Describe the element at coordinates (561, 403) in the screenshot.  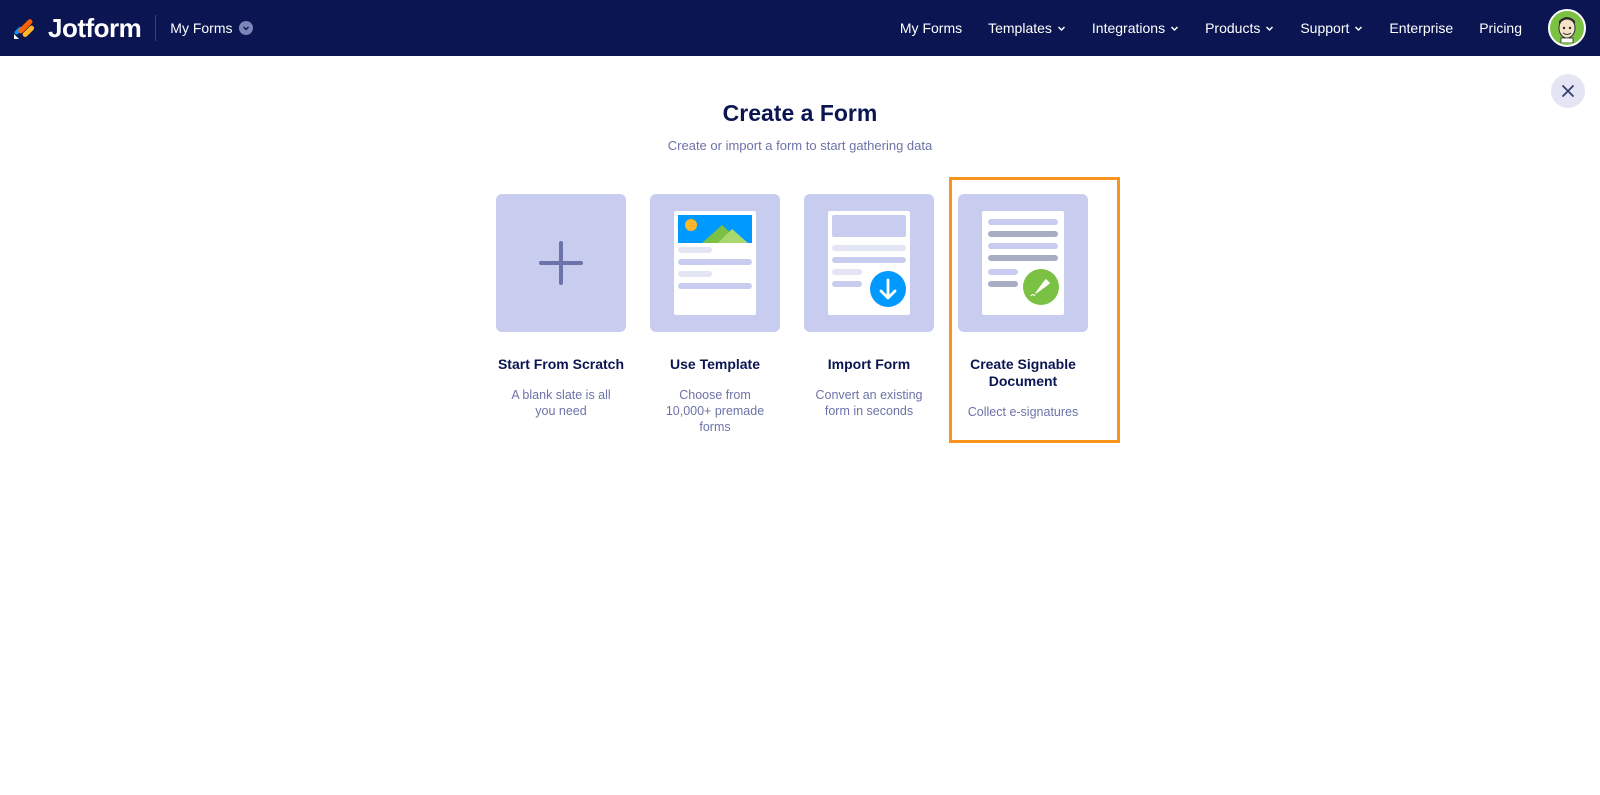
I see `card-description: A blank slate is all you need` at that location.